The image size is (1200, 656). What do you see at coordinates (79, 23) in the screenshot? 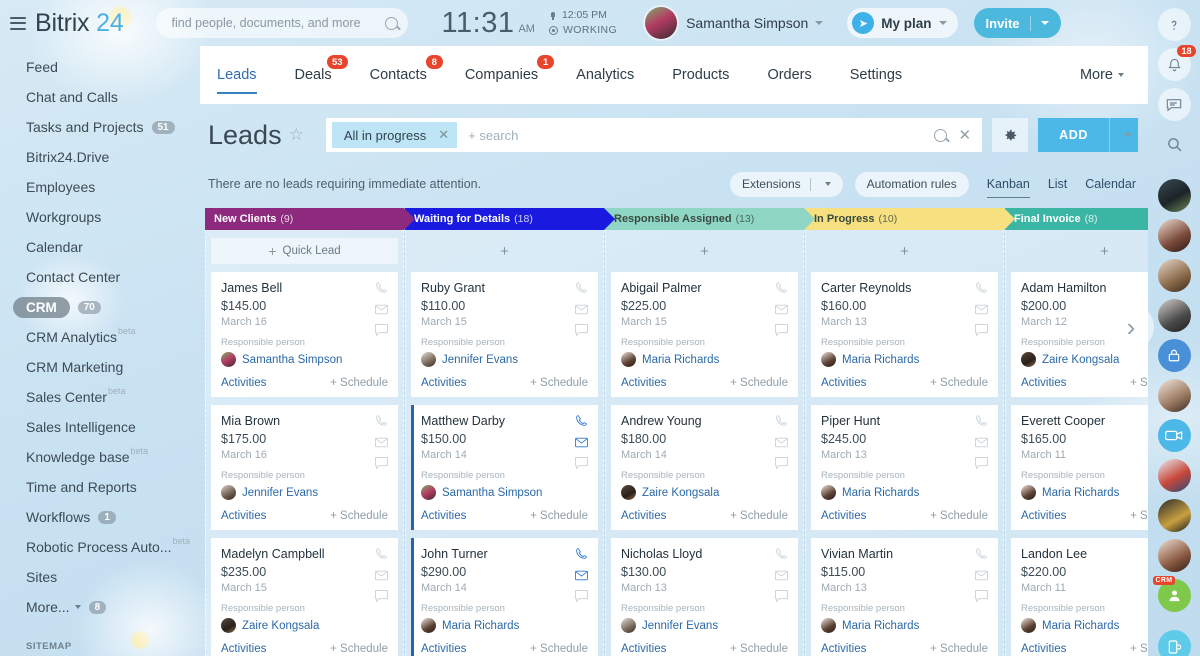
I see `logo: Bitrix 24` at bounding box center [79, 23].